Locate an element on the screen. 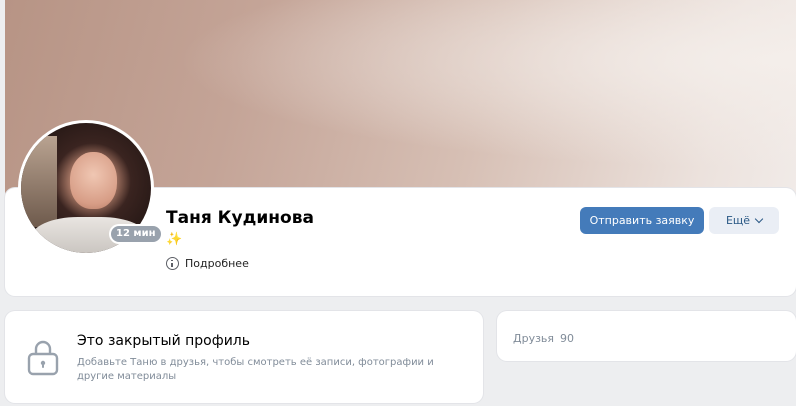 Image resolution: width=796 pixels, height=406 pixels. send-friend-request-button: Отправить заявку is located at coordinates (642, 220).